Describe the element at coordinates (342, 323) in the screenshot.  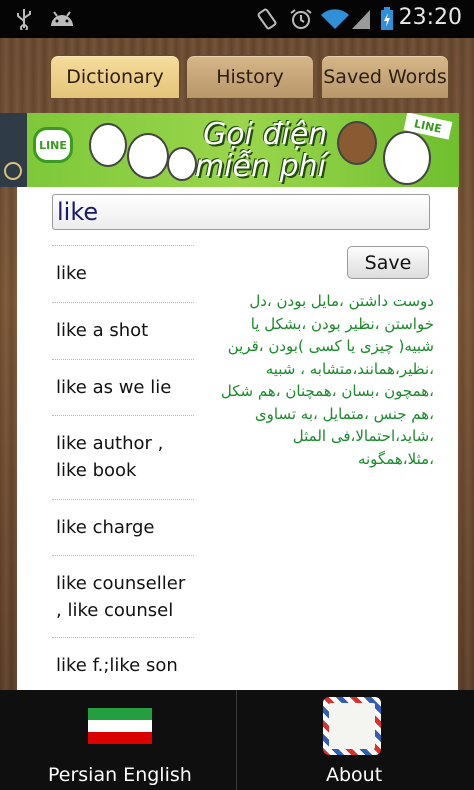
I see `translation-line: خواستن ،نظیر بودن ،بشکل یا` at that location.